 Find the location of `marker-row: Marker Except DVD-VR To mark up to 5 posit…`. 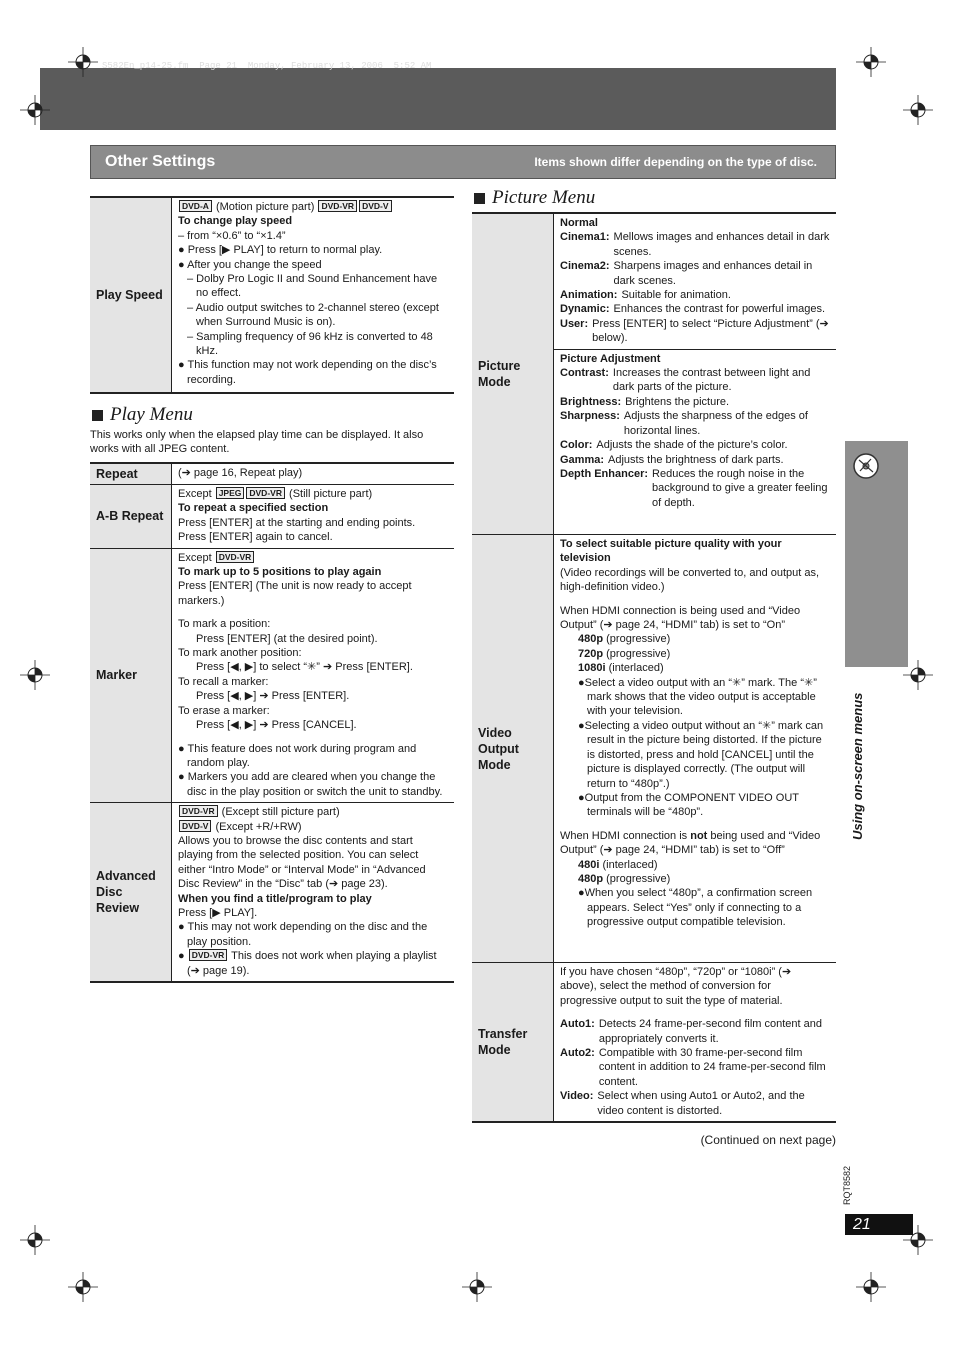

marker-row: Marker Except DVD-VR To mark up to 5 posit… is located at coordinates (272, 675).